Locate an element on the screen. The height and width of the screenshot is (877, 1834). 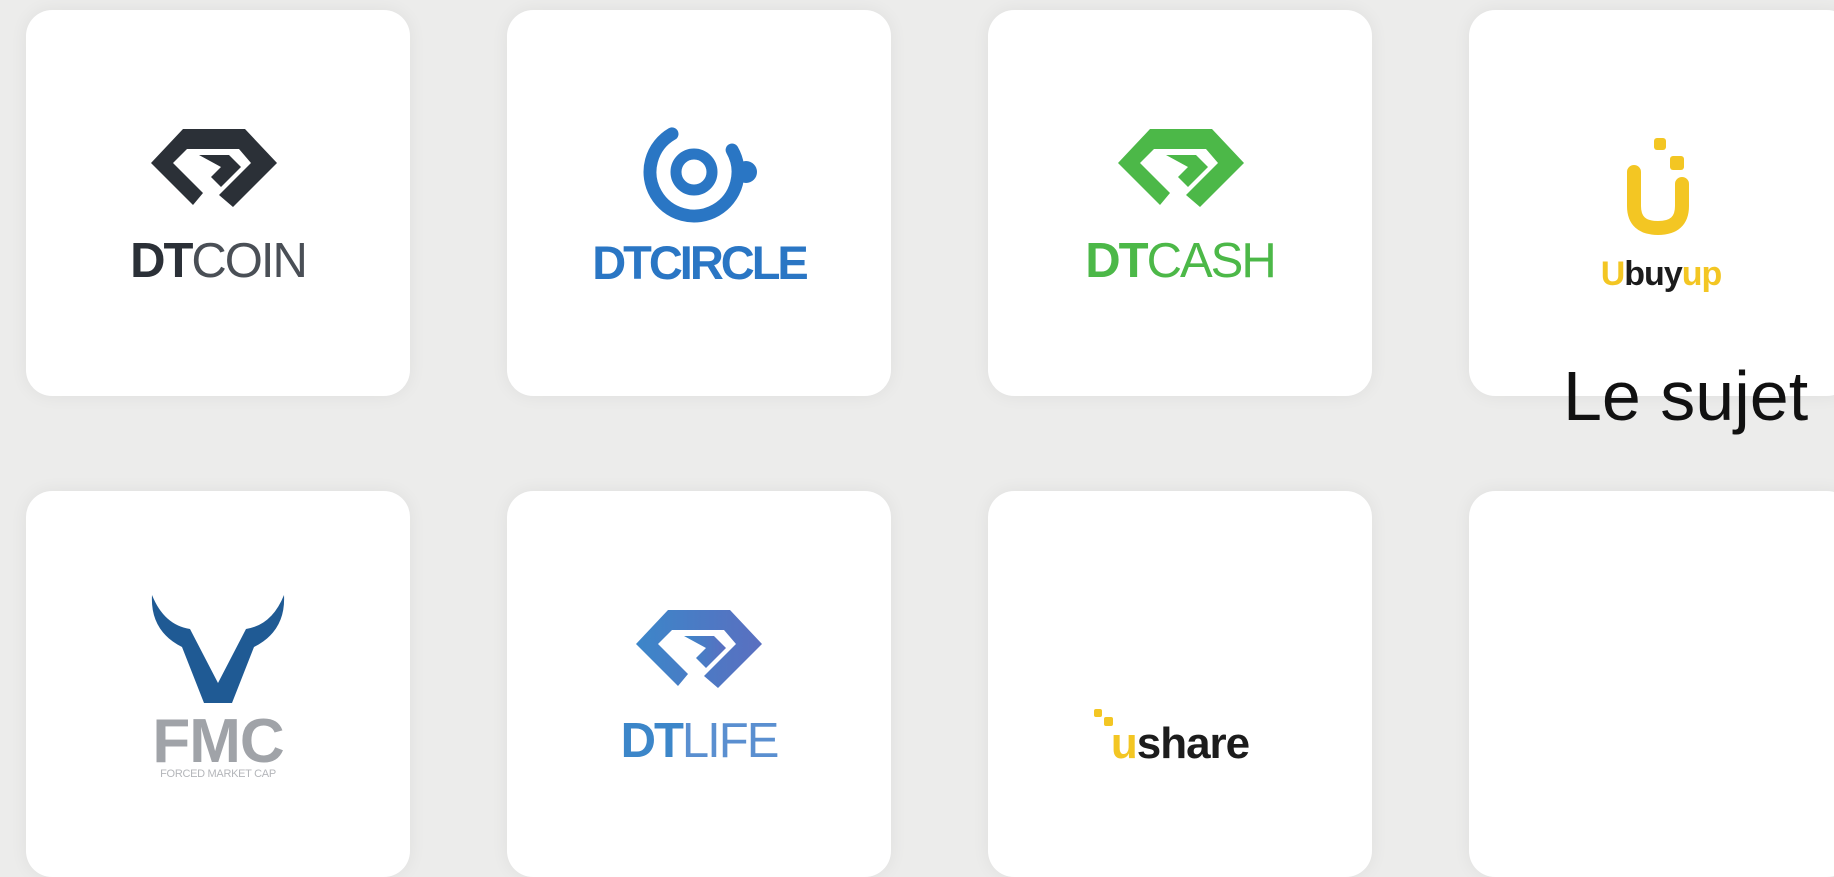
ushare-dot-icon is located at coordinates (1103, 717).